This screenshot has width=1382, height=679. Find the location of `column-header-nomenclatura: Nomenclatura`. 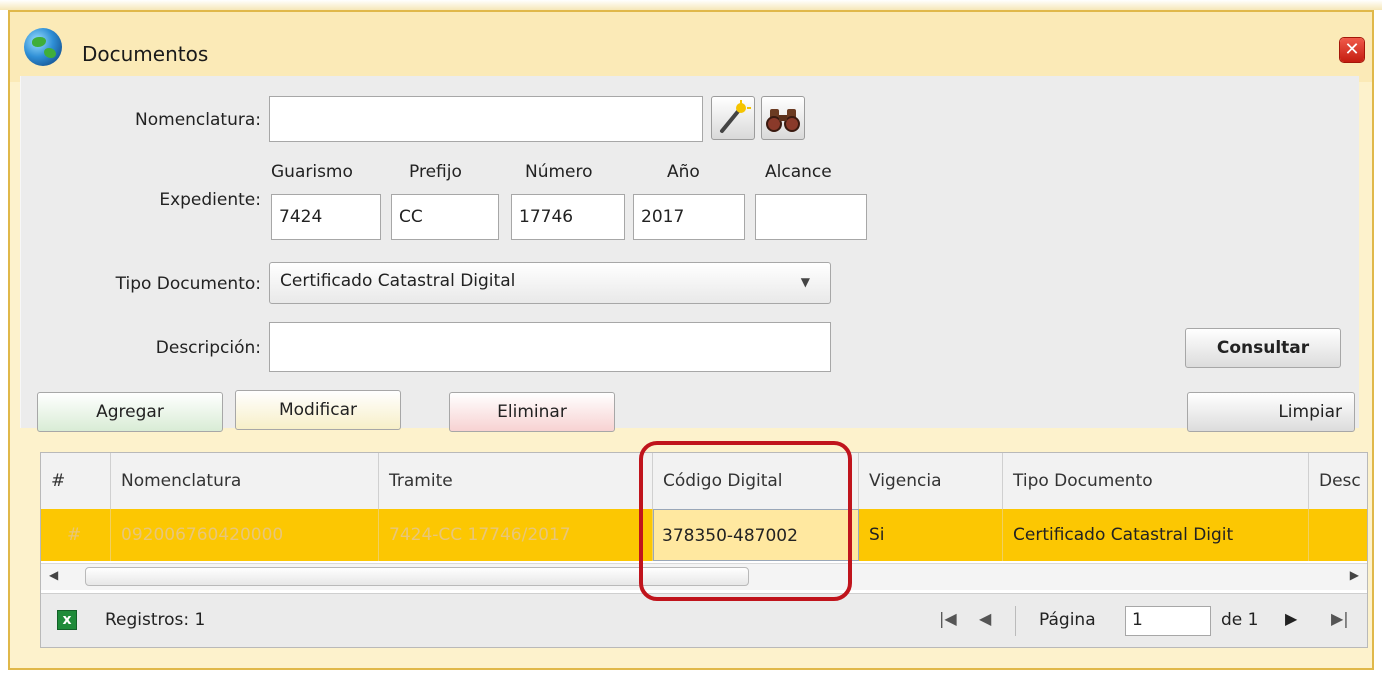

column-header-nomenclatura: Nomenclatura is located at coordinates (245, 481).